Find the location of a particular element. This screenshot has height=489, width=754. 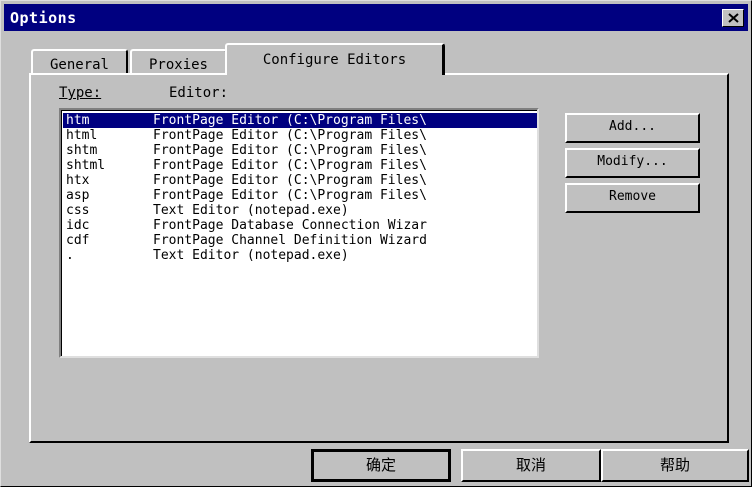

tab-configure-editors-label: Configure Editors is located at coordinates (334, 60).